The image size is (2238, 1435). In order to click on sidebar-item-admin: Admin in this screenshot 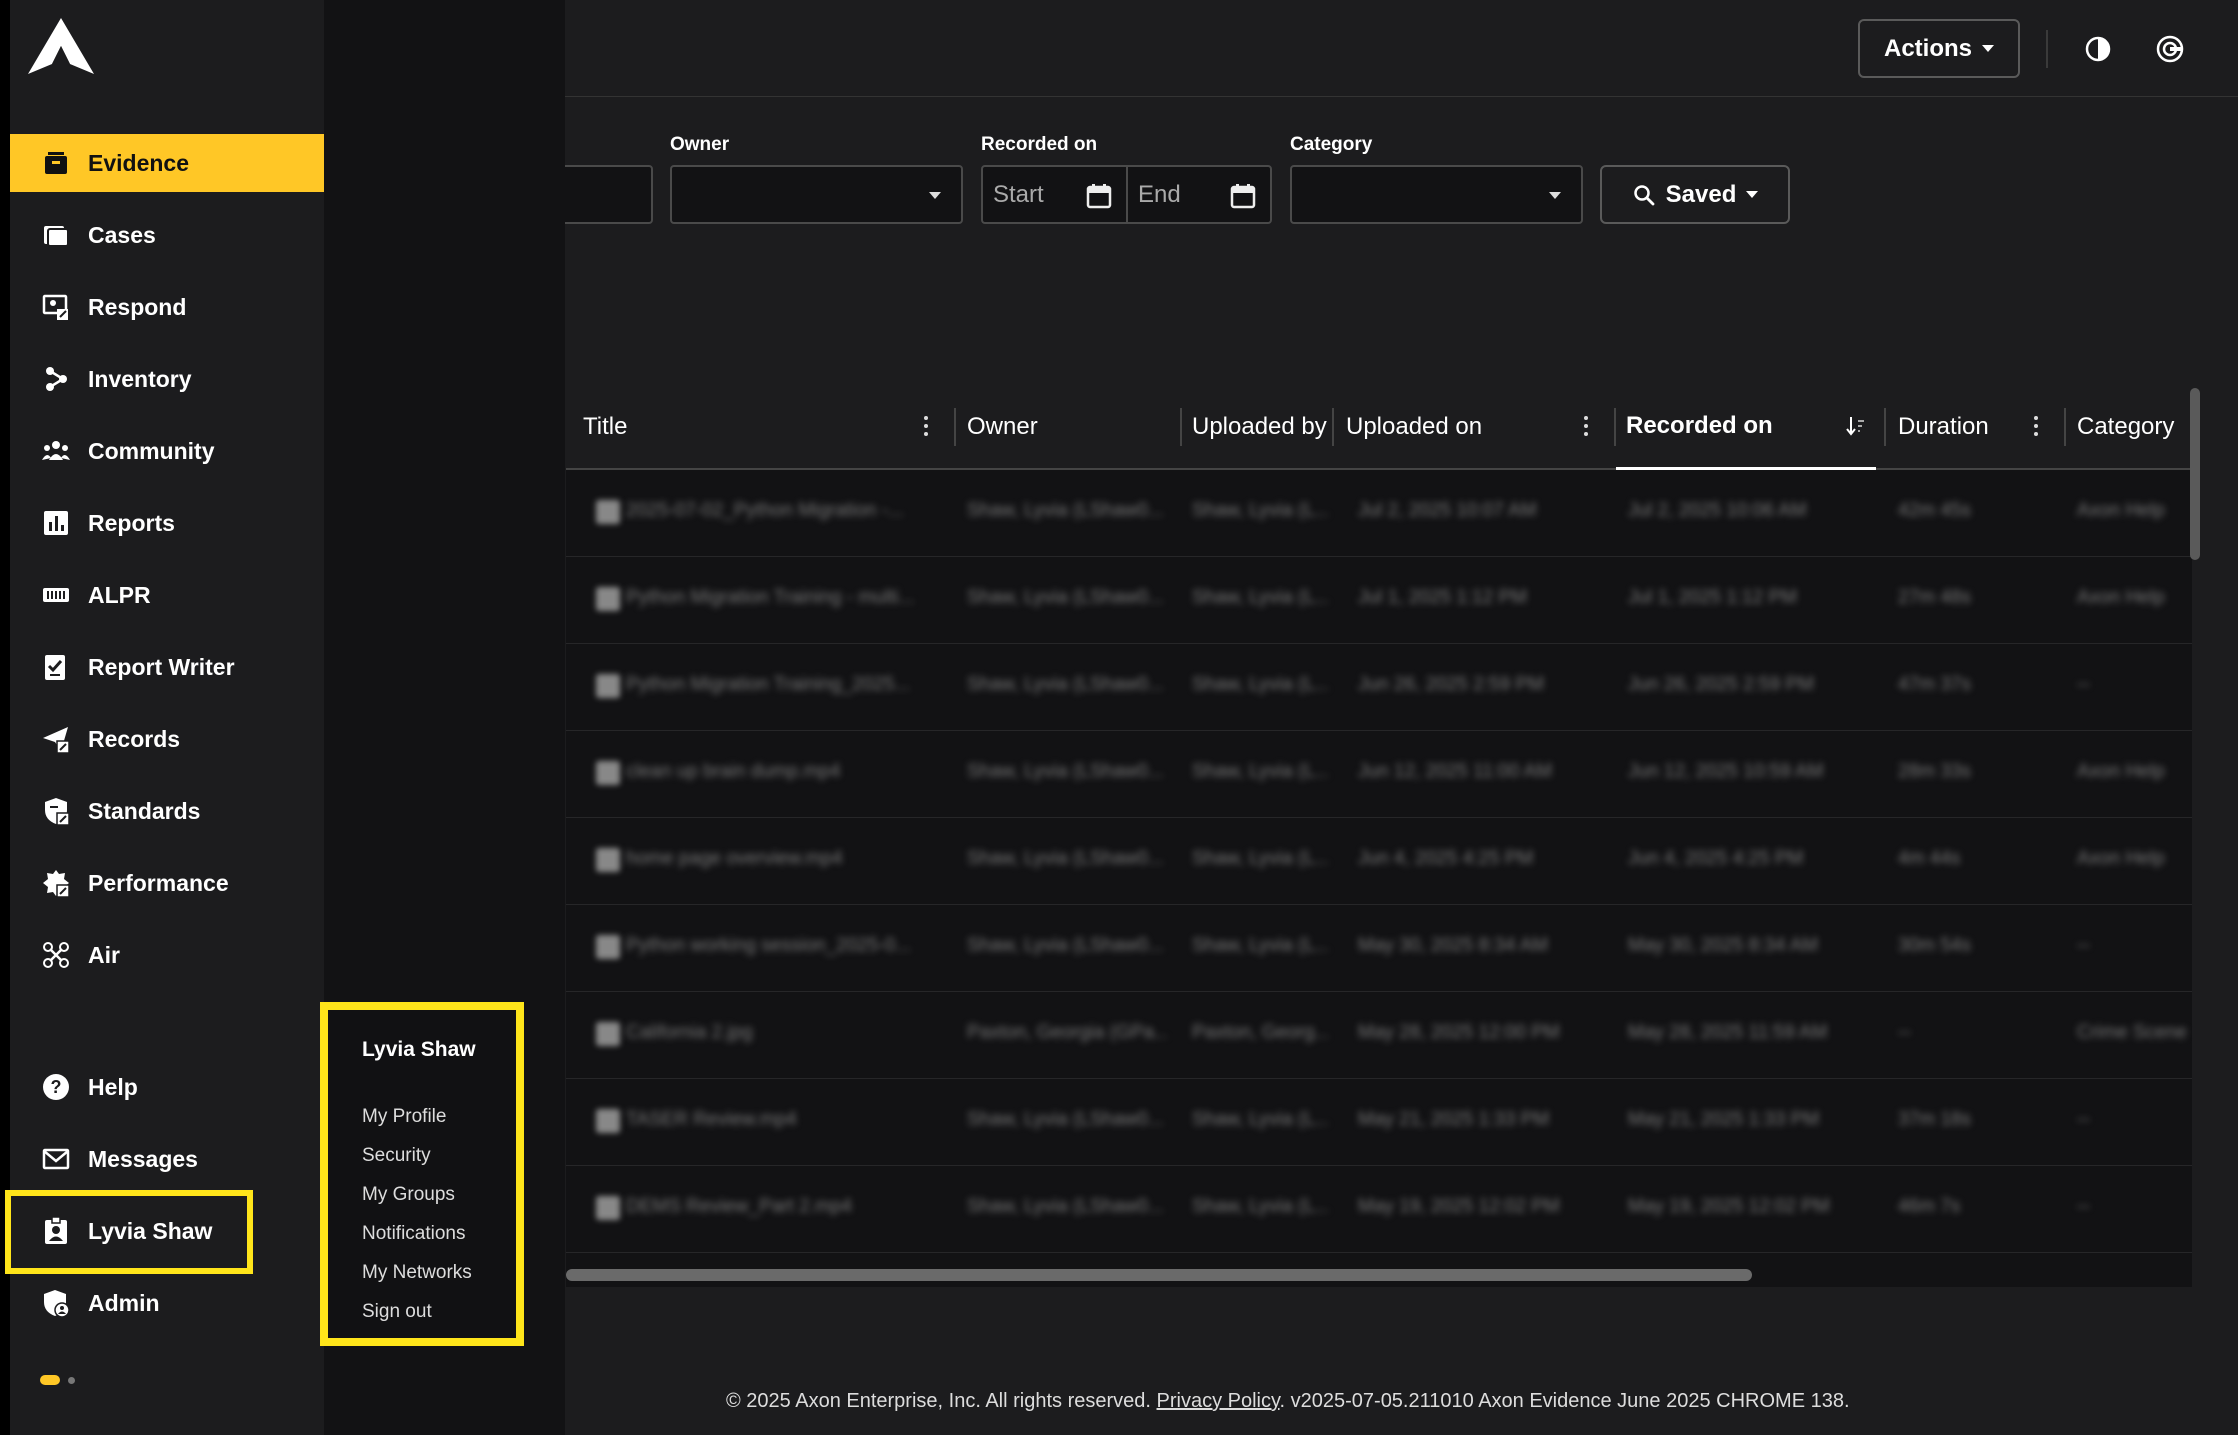, I will do `click(167, 1303)`.